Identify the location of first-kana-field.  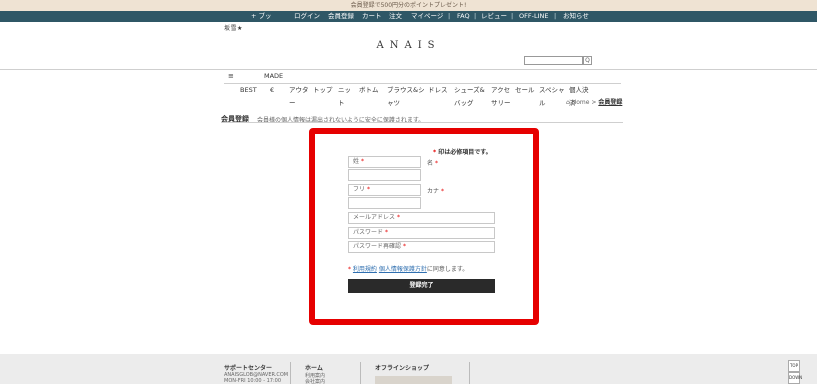
(384, 203).